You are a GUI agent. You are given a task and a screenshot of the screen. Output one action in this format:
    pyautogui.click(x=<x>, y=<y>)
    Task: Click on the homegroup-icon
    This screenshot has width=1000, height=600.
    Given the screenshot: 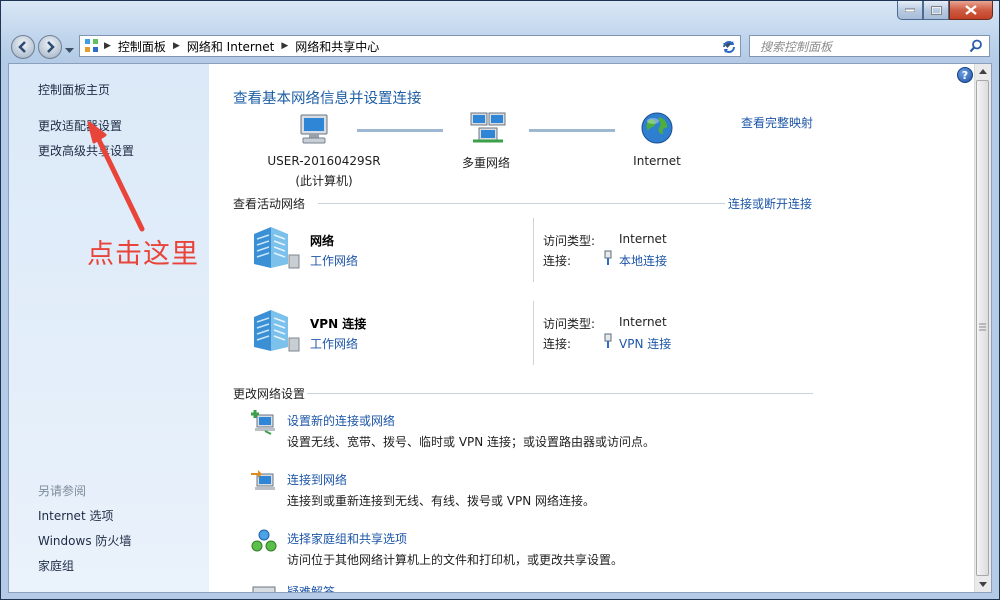 What is the action you would take?
    pyautogui.click(x=264, y=542)
    